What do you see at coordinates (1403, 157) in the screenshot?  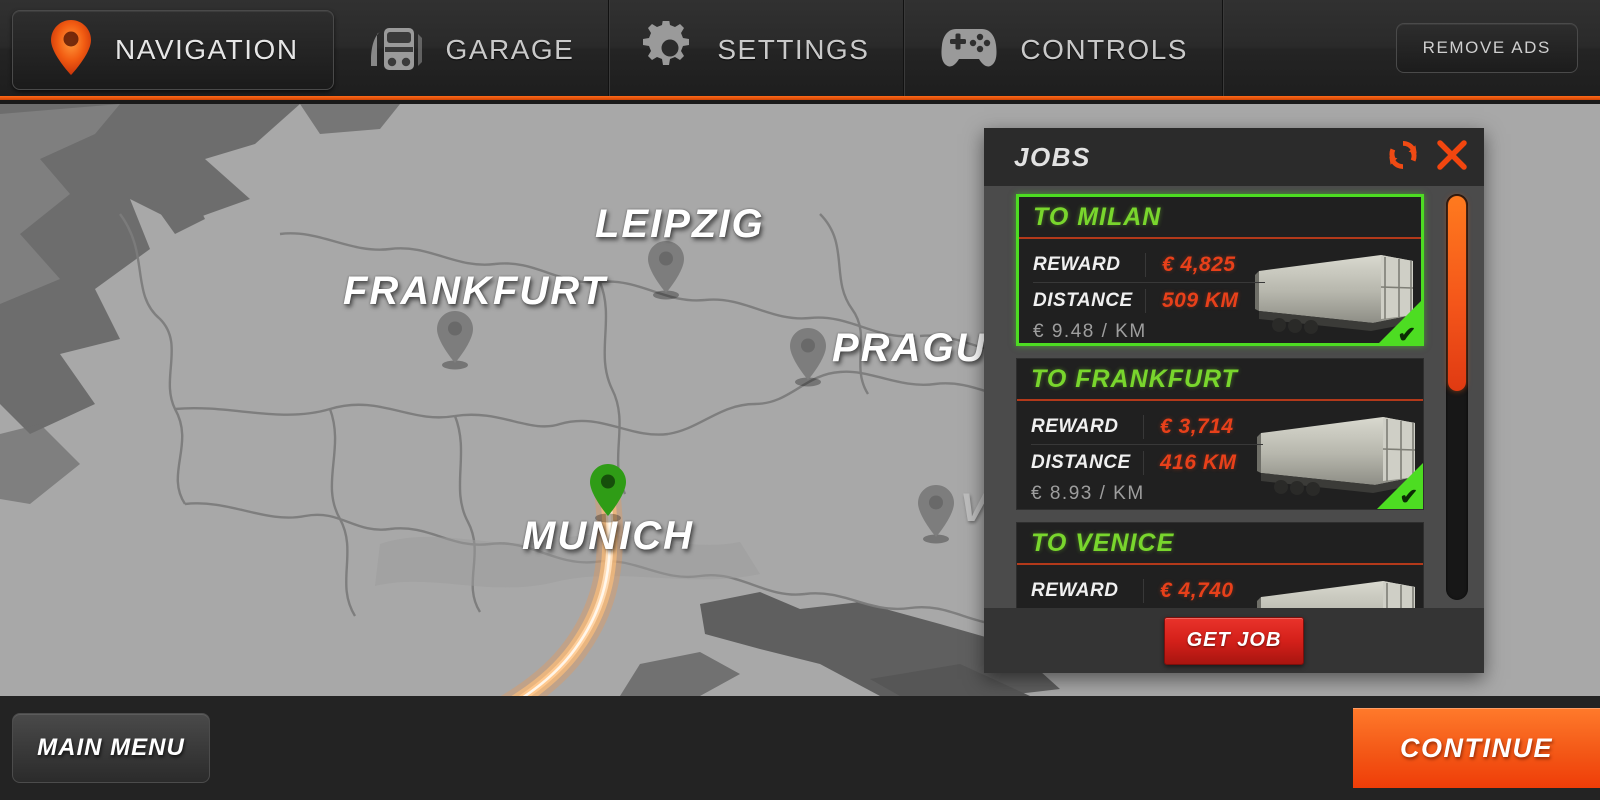 I see `refresh-icon` at bounding box center [1403, 157].